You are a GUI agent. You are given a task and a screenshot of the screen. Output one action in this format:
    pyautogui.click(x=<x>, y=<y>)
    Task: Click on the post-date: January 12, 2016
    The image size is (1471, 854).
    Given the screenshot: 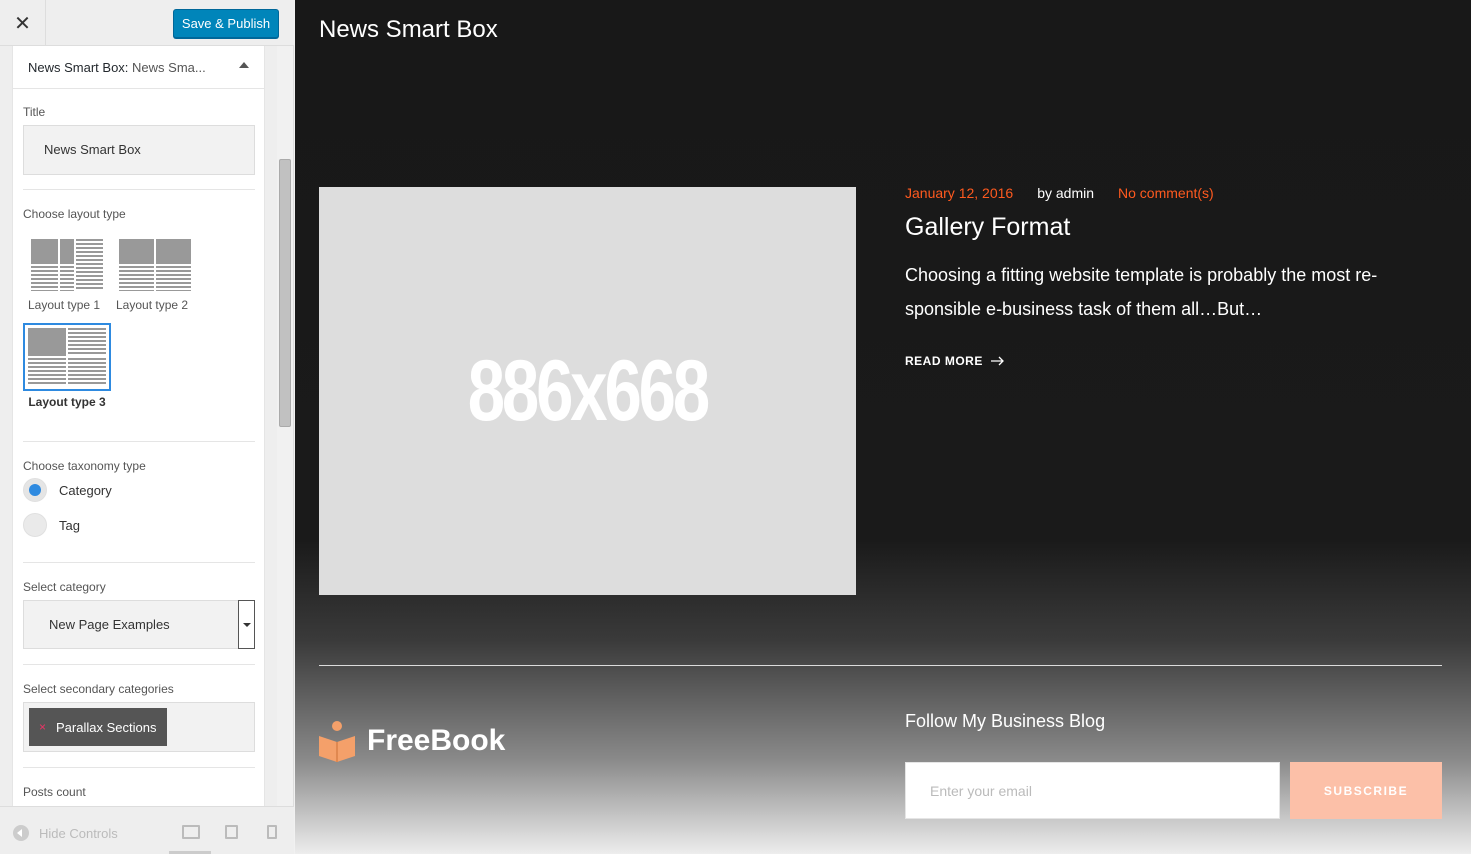 What is the action you would take?
    pyautogui.click(x=959, y=193)
    